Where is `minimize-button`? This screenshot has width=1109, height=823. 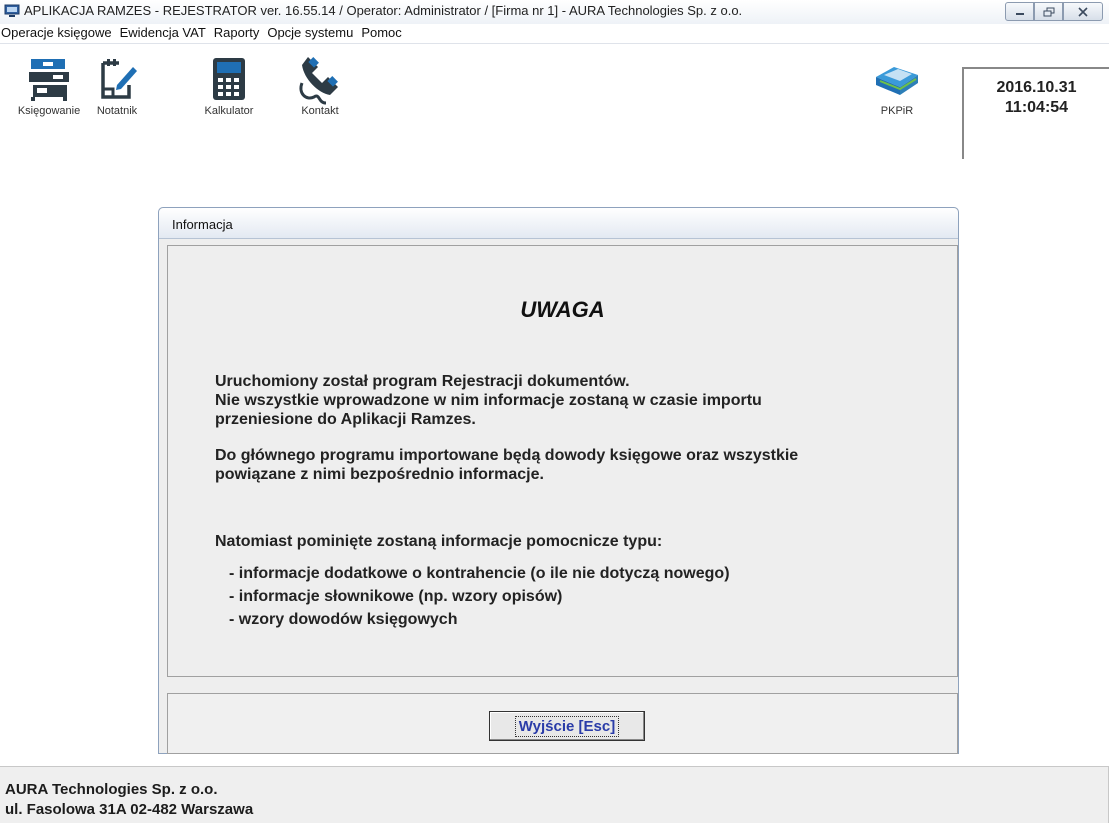
minimize-button is located at coordinates (1019, 11).